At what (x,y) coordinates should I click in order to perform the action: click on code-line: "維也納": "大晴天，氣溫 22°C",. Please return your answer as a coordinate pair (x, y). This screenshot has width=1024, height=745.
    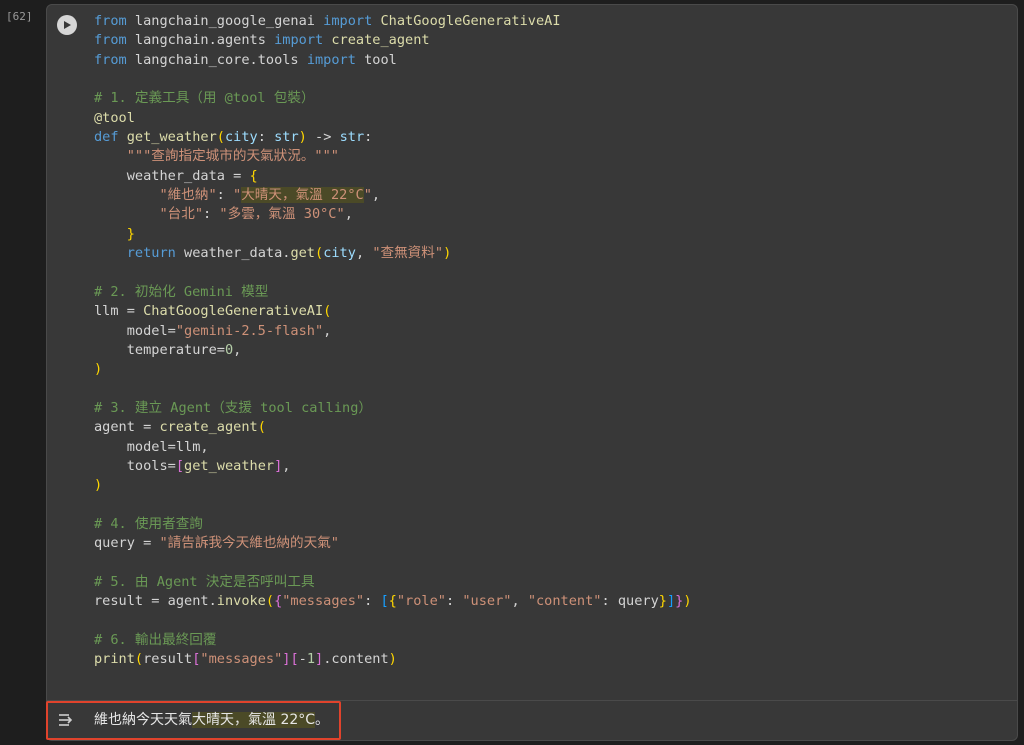
    Looking at the image, I should click on (270, 195).